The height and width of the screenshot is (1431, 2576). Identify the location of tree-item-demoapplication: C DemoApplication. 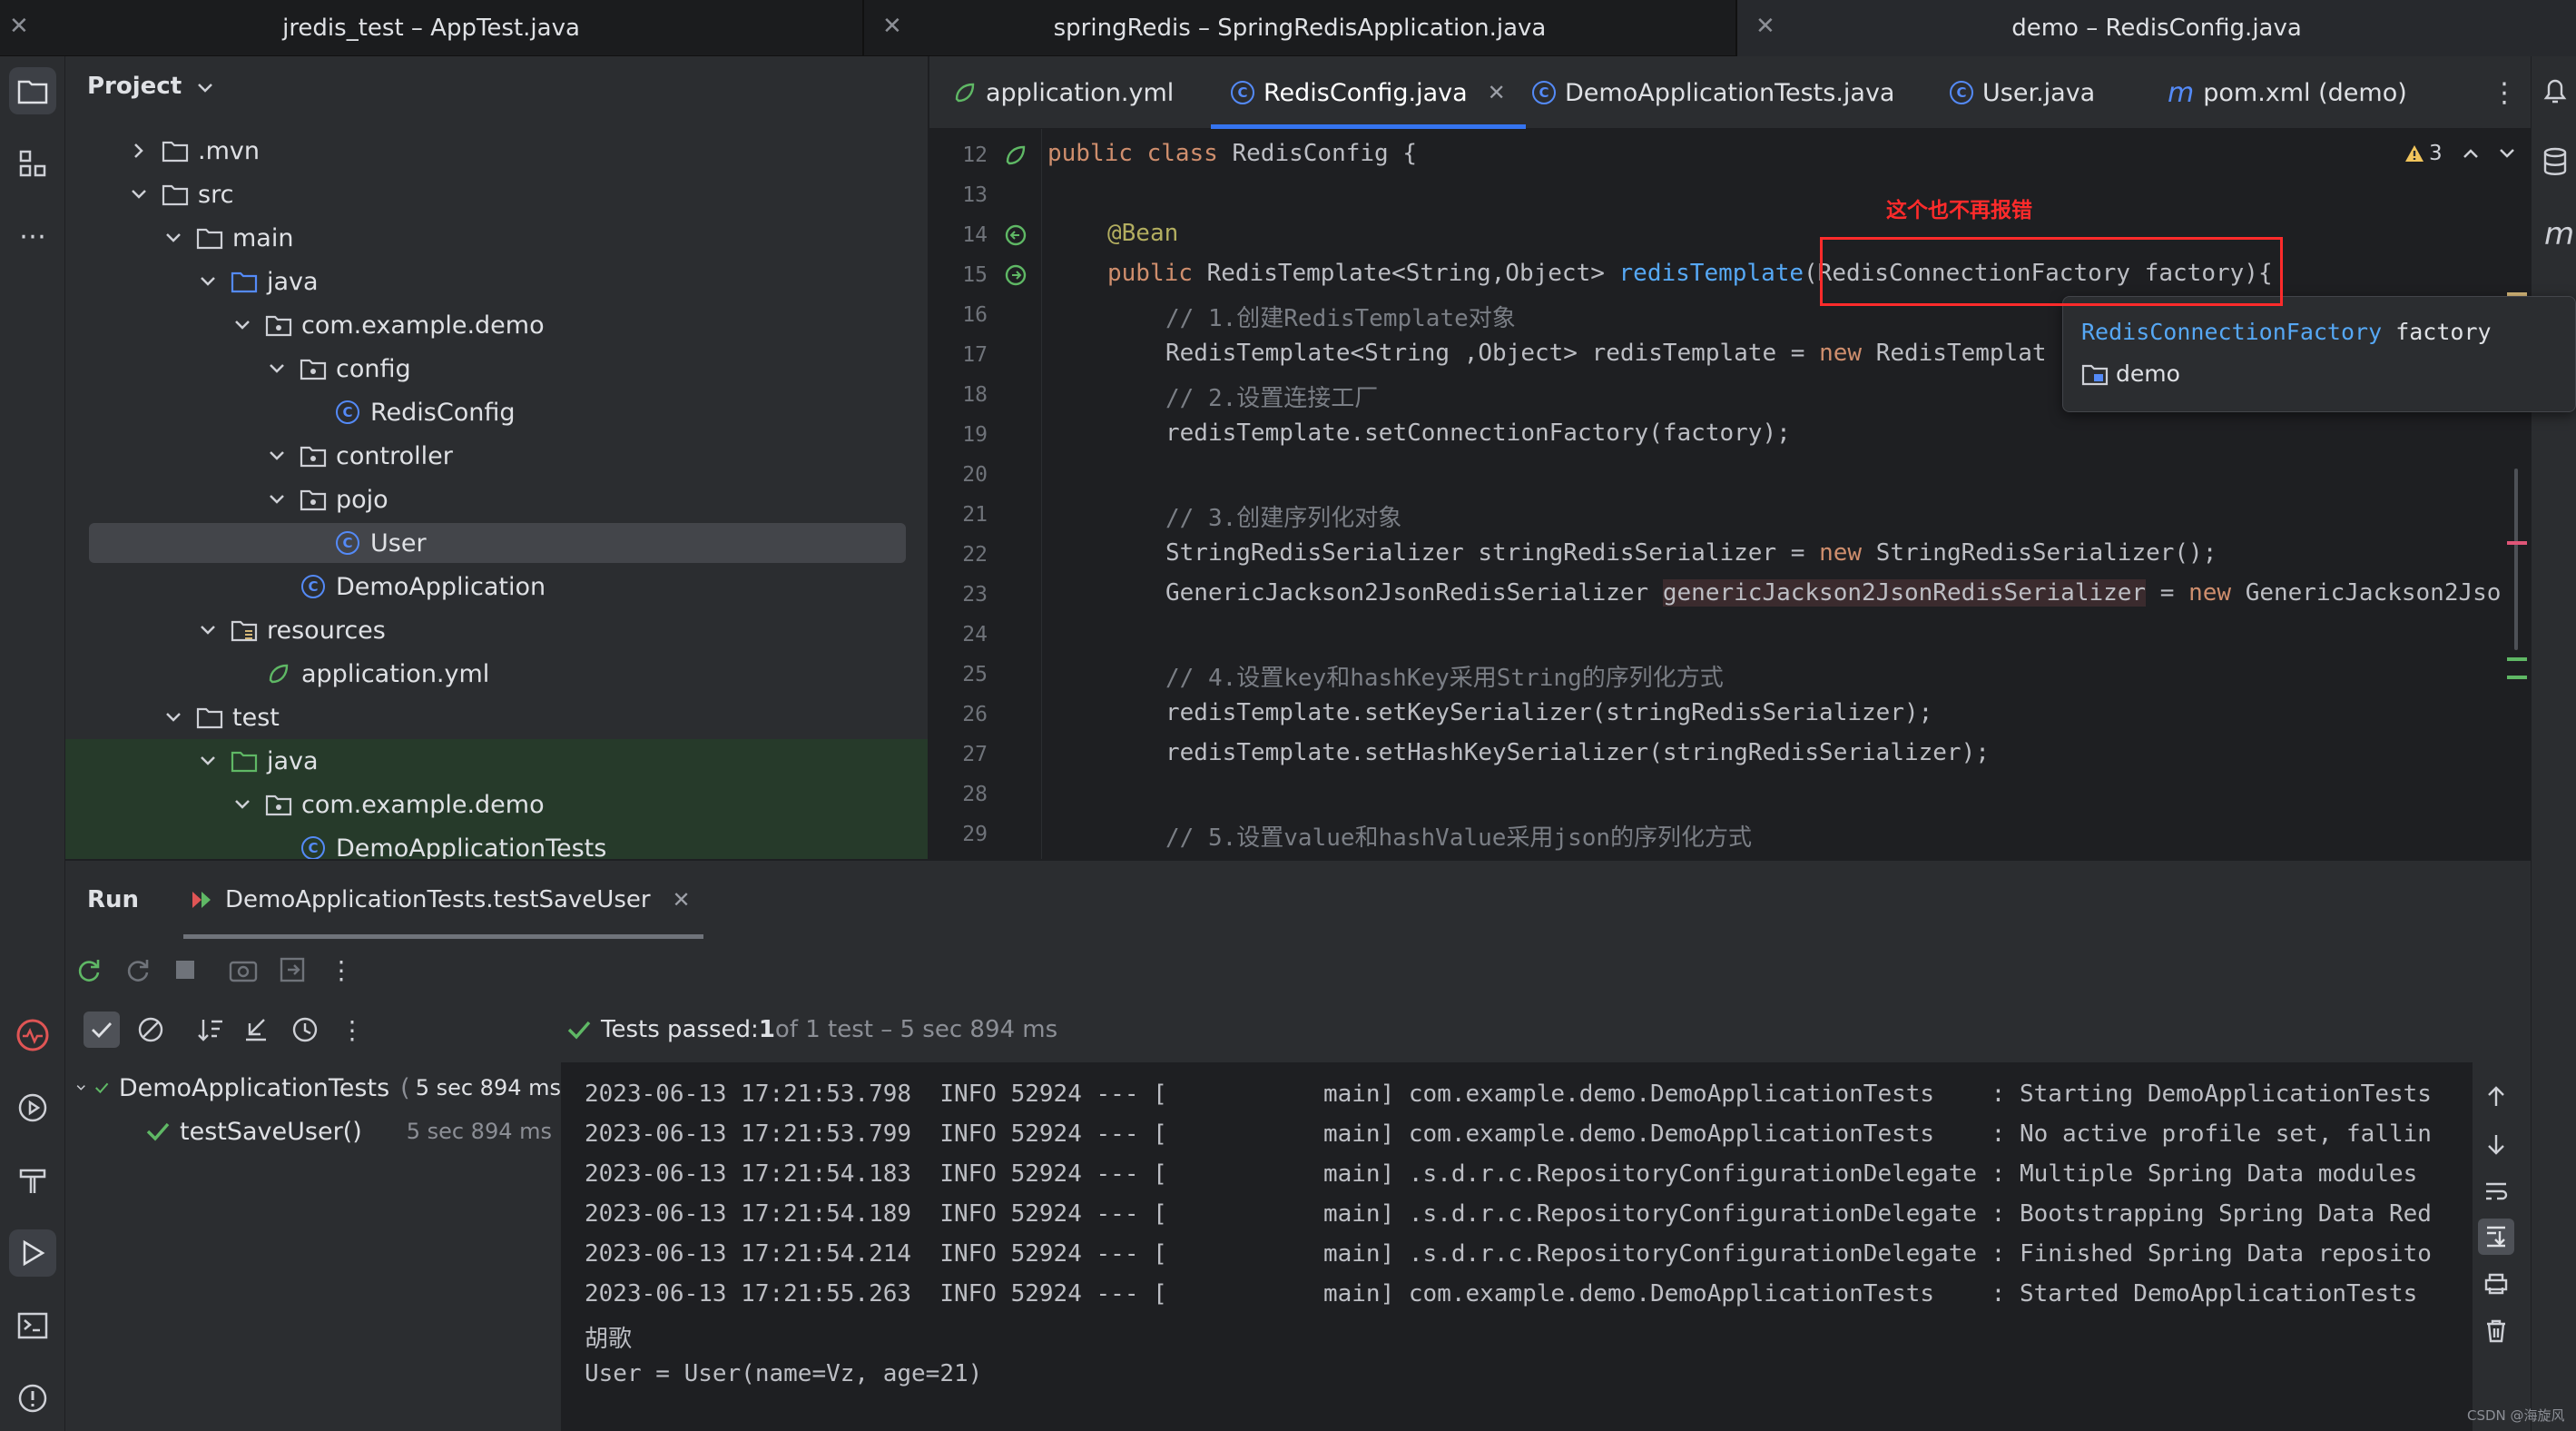
(496, 586).